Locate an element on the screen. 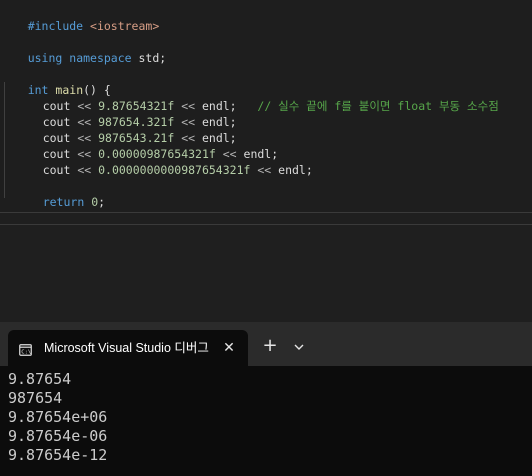 This screenshot has width=532, height=476. output-line: 9.87654 is located at coordinates (40, 379).